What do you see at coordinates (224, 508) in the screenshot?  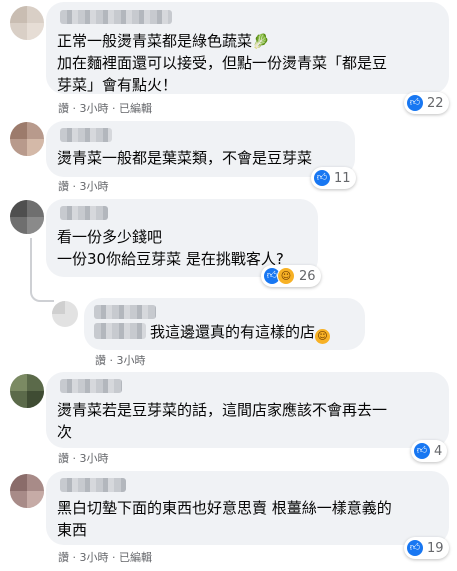 I see `comment-text-line: 黑白切墊下面的東西也好意思賣 根薑絲一樣意義的` at bounding box center [224, 508].